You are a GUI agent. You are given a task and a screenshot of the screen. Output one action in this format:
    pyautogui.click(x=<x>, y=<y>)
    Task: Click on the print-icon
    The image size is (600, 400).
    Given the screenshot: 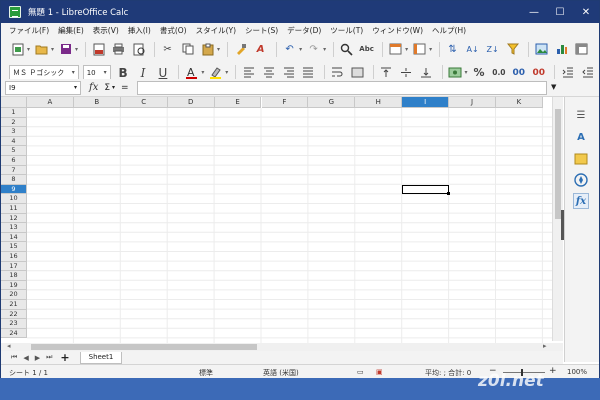 What is the action you would take?
    pyautogui.click(x=118, y=49)
    